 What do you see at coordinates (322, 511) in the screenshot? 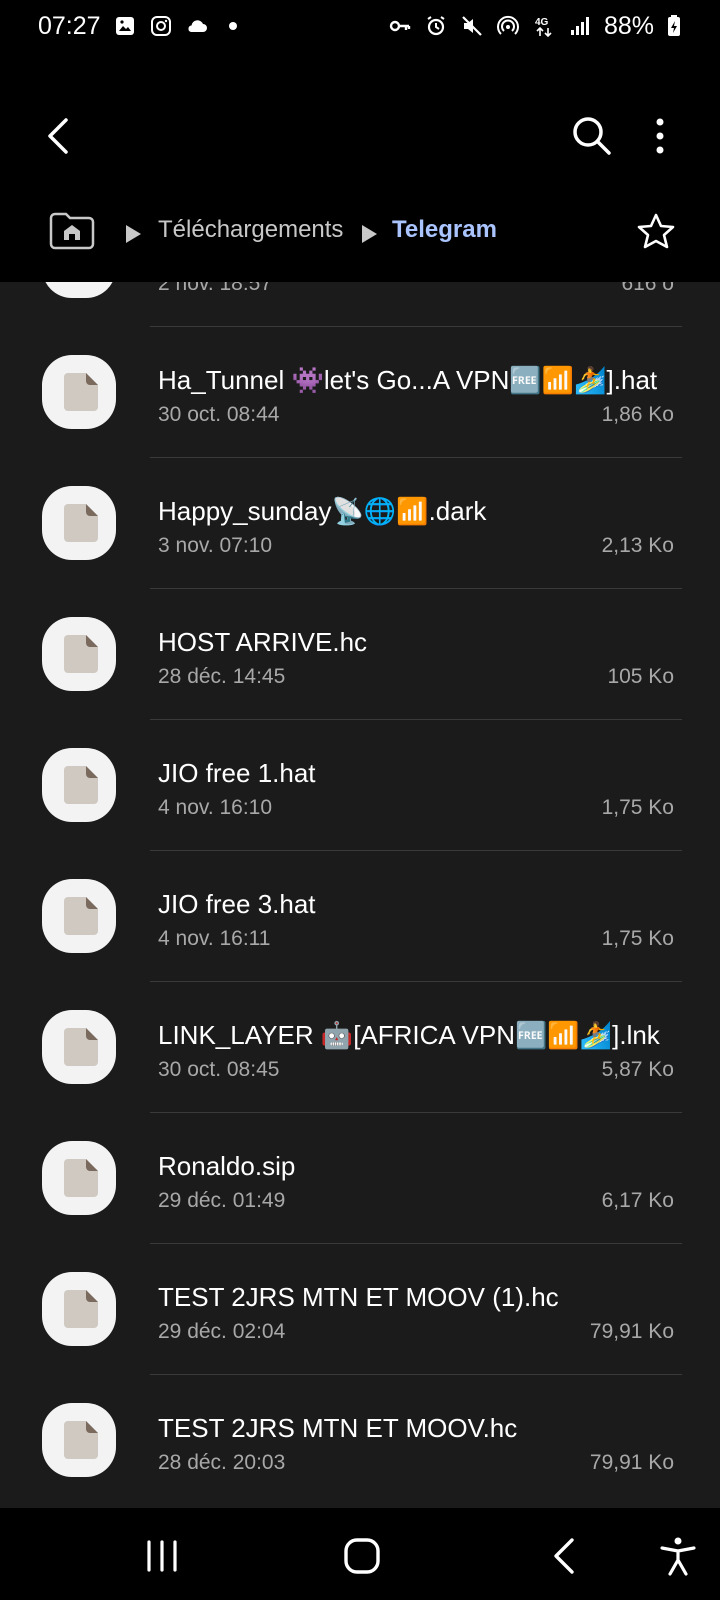
I see `file-name: Happy_sunday📡🌐📶.dark` at bounding box center [322, 511].